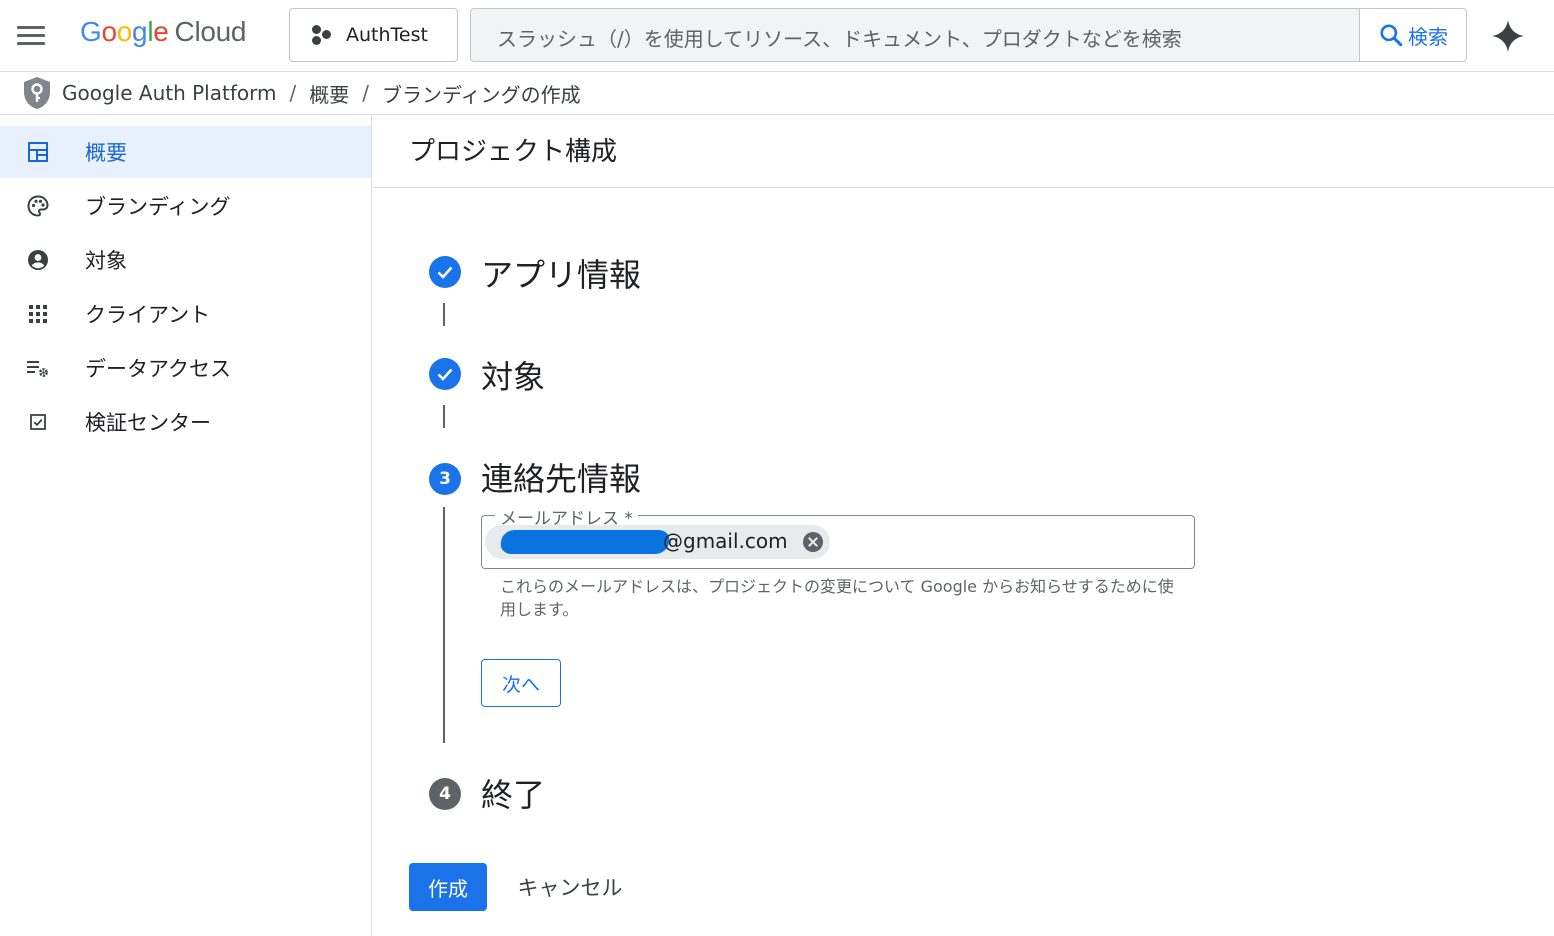 This screenshot has width=1554, height=936. I want to click on sidebar-item-label: 対象, so click(106, 261).